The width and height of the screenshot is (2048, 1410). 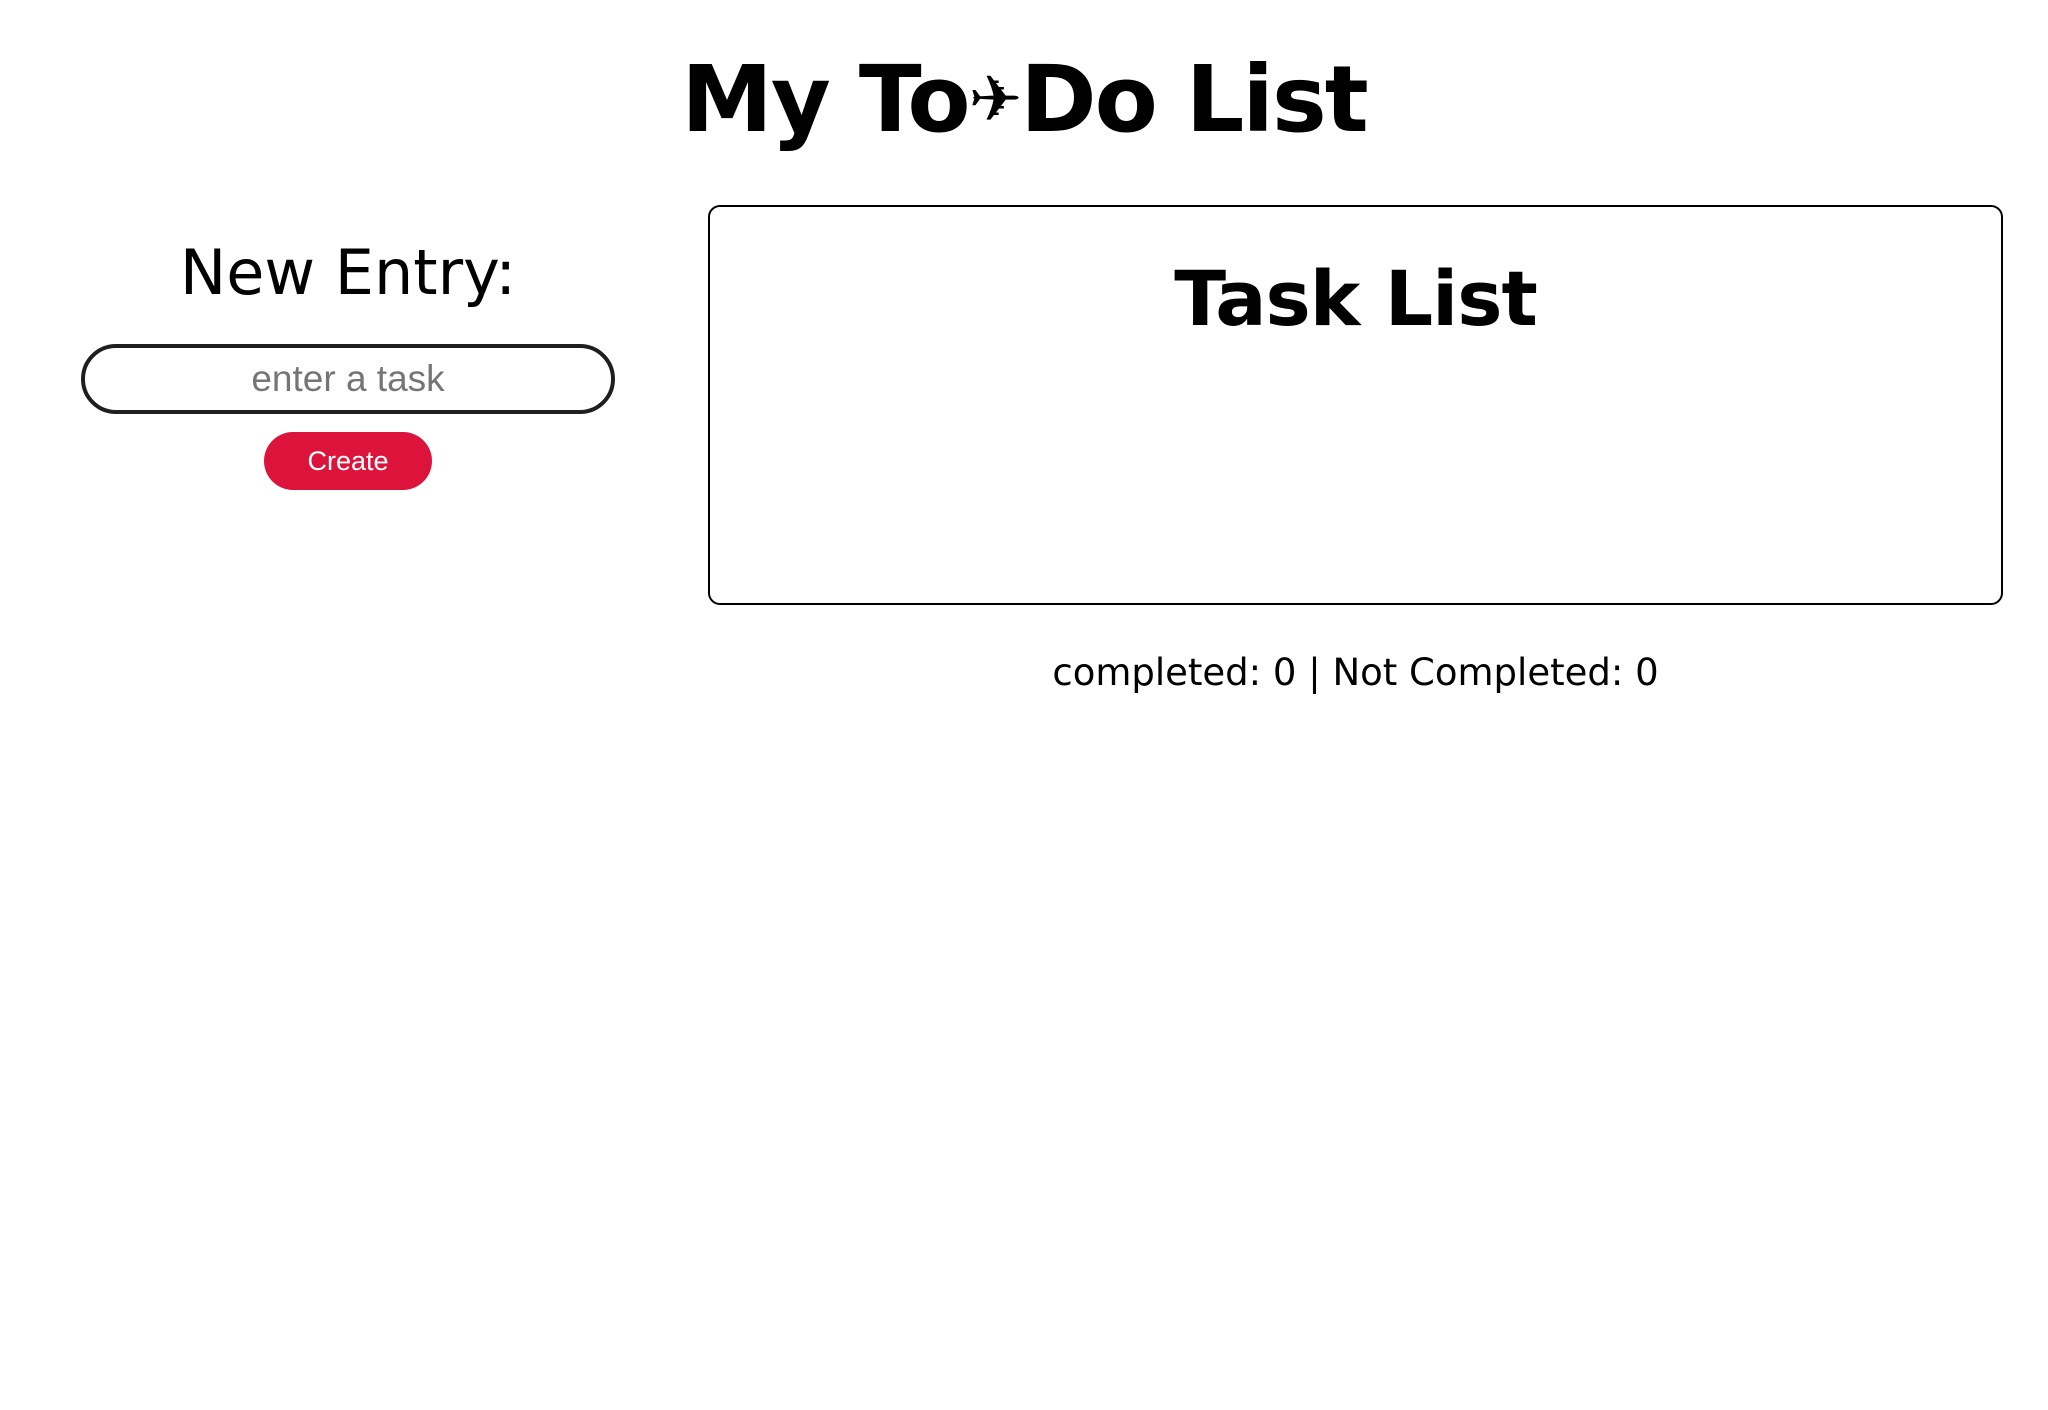 I want to click on page-title: My To✈Do List, so click(x=1024, y=100).